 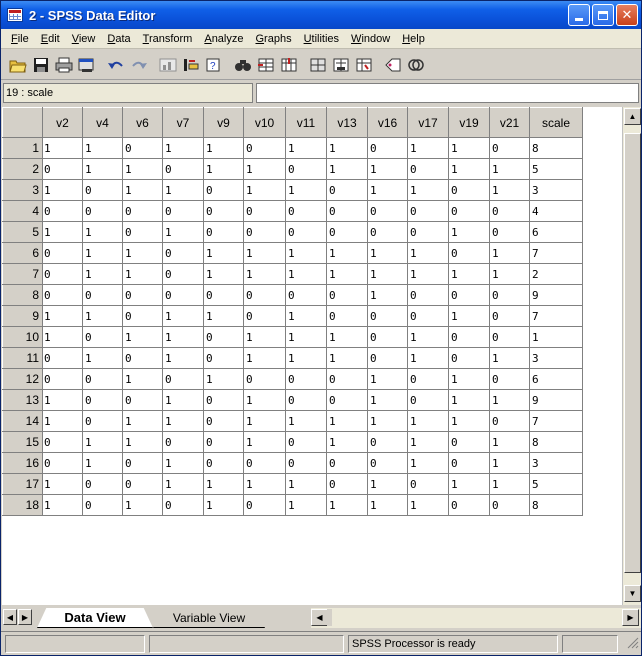 What do you see at coordinates (139, 65) in the screenshot?
I see `redo-icon` at bounding box center [139, 65].